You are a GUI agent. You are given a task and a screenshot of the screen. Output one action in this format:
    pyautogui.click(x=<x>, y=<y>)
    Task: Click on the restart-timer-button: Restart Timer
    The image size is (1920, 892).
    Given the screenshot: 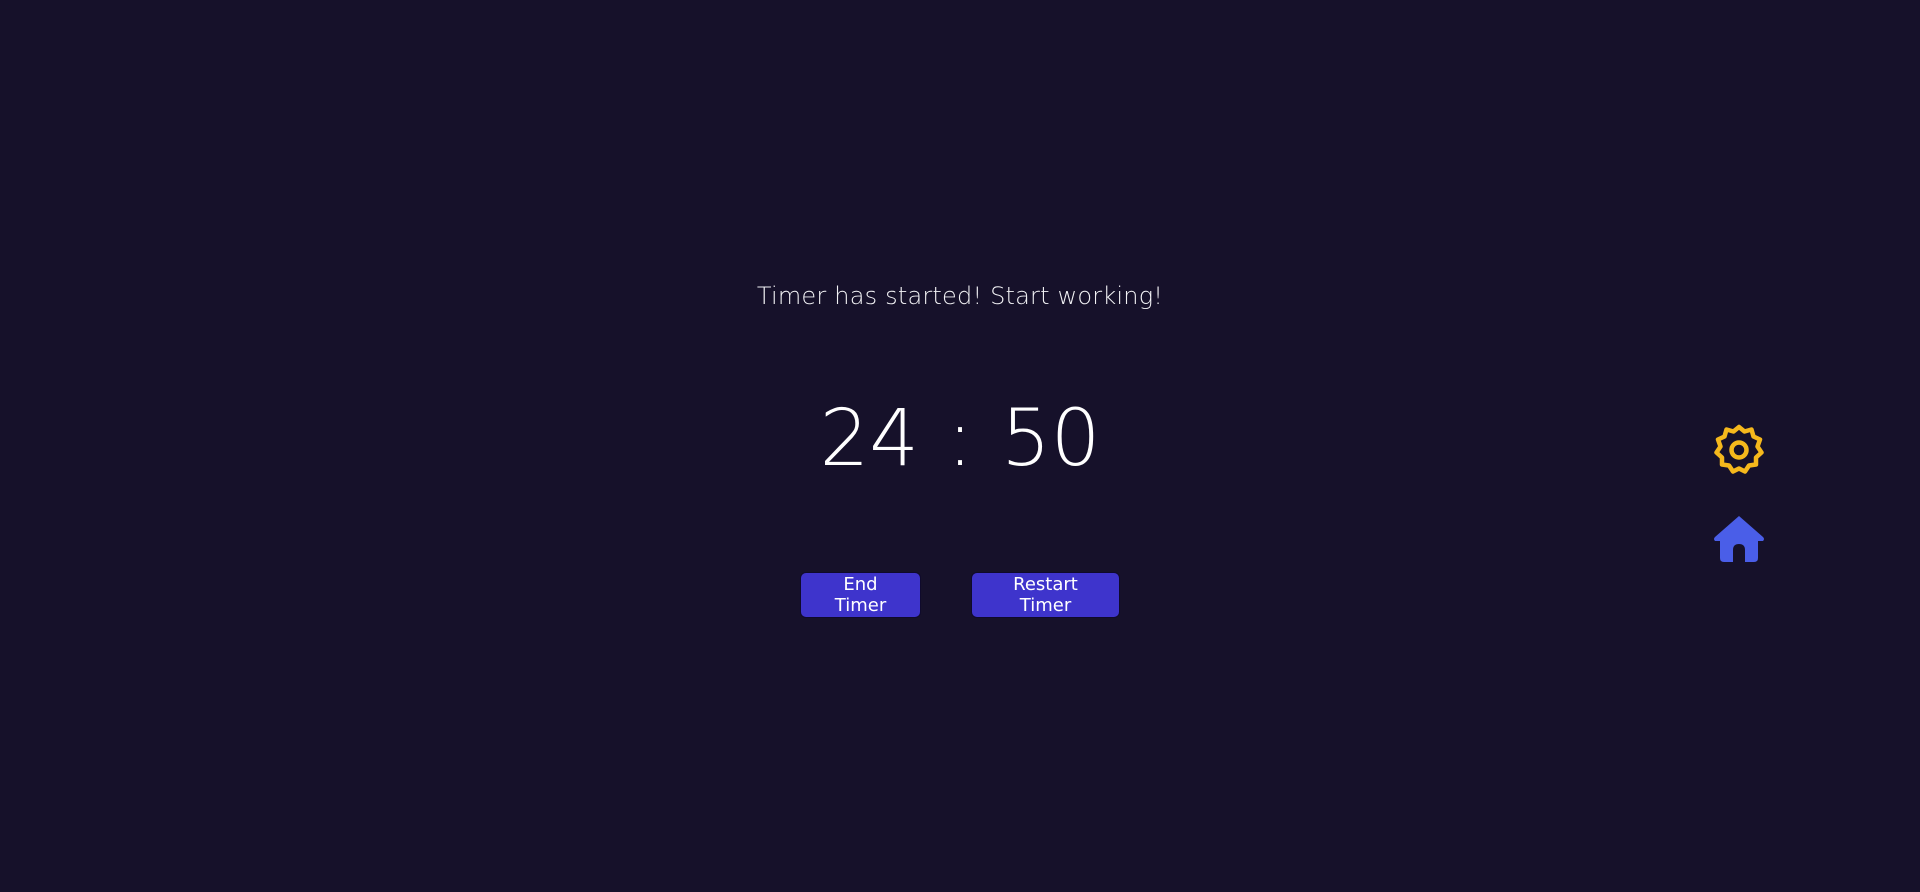 What is the action you would take?
    pyautogui.click(x=1045, y=595)
    